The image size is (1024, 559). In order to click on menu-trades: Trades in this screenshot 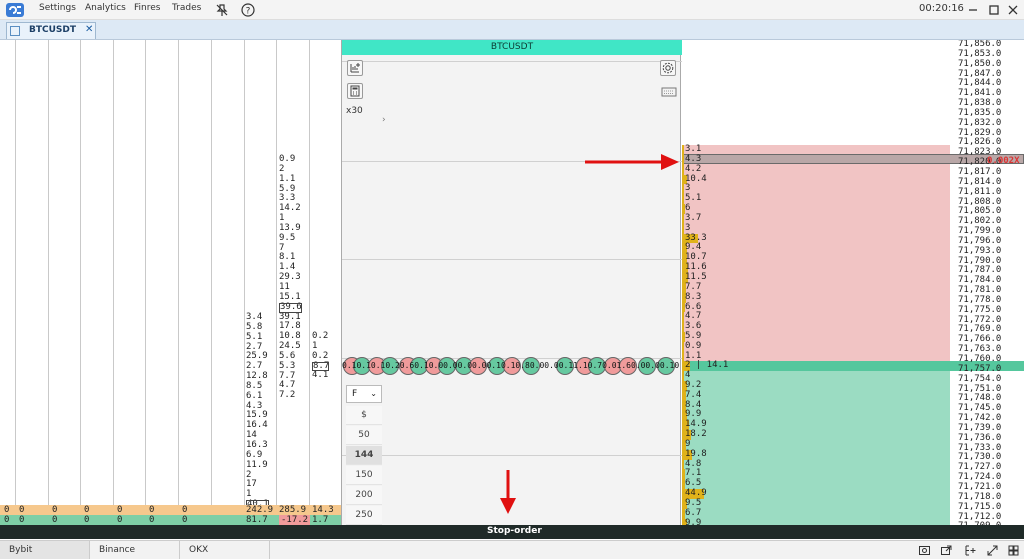, I will do `click(186, 8)`.